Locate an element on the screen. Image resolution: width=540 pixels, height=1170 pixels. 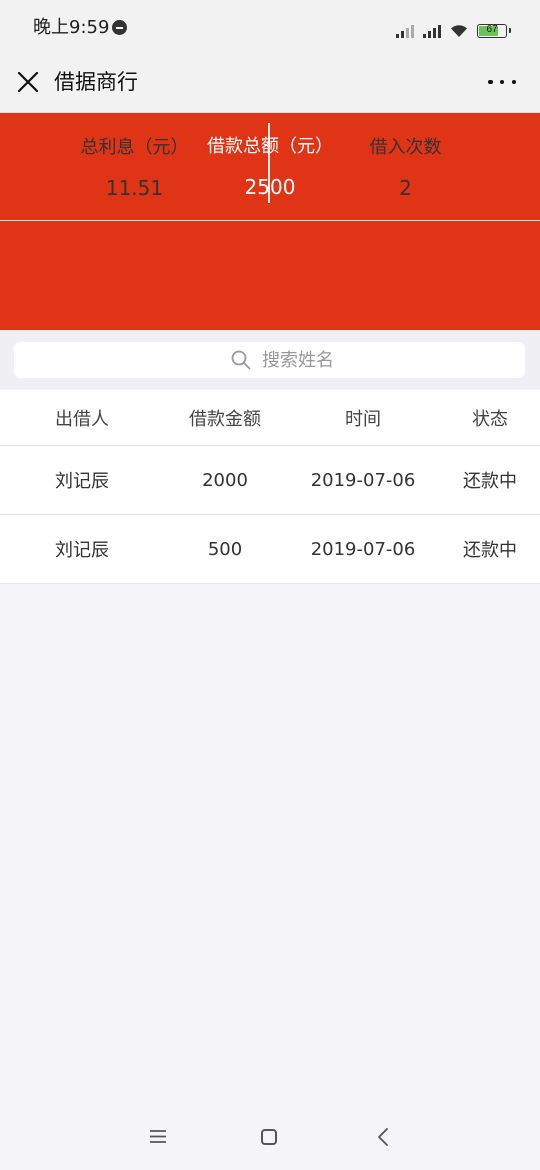
search-input is located at coordinates (382, 360).